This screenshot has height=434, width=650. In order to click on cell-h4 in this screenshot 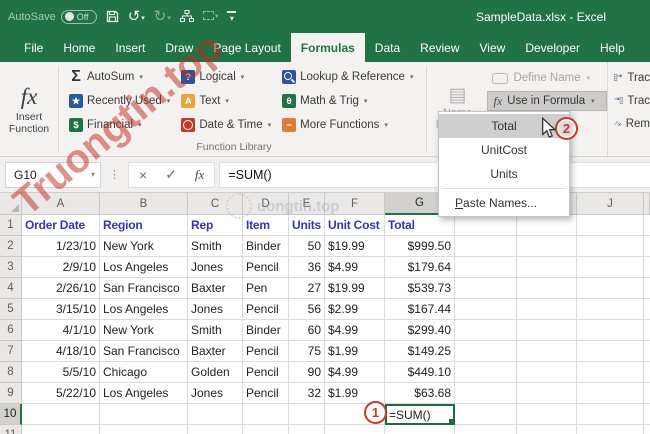, I will do `click(486, 288)`.